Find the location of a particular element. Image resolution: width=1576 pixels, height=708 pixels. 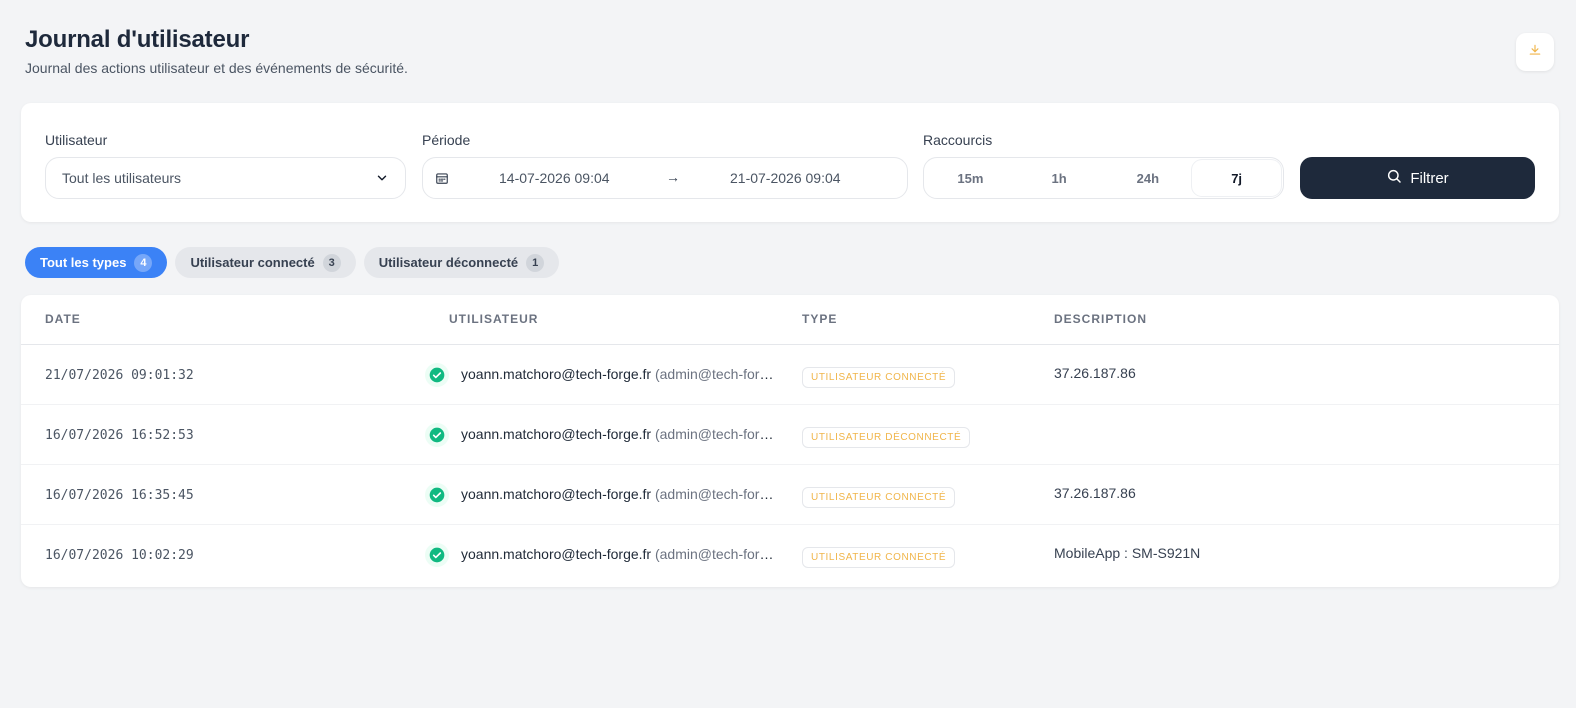

download-button is located at coordinates (1535, 52).